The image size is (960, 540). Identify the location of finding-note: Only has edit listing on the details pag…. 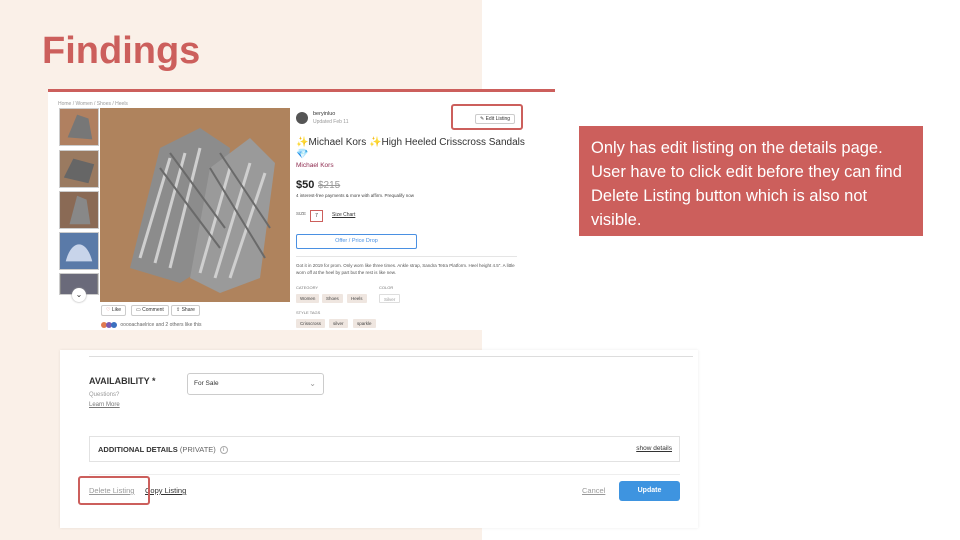
(751, 181).